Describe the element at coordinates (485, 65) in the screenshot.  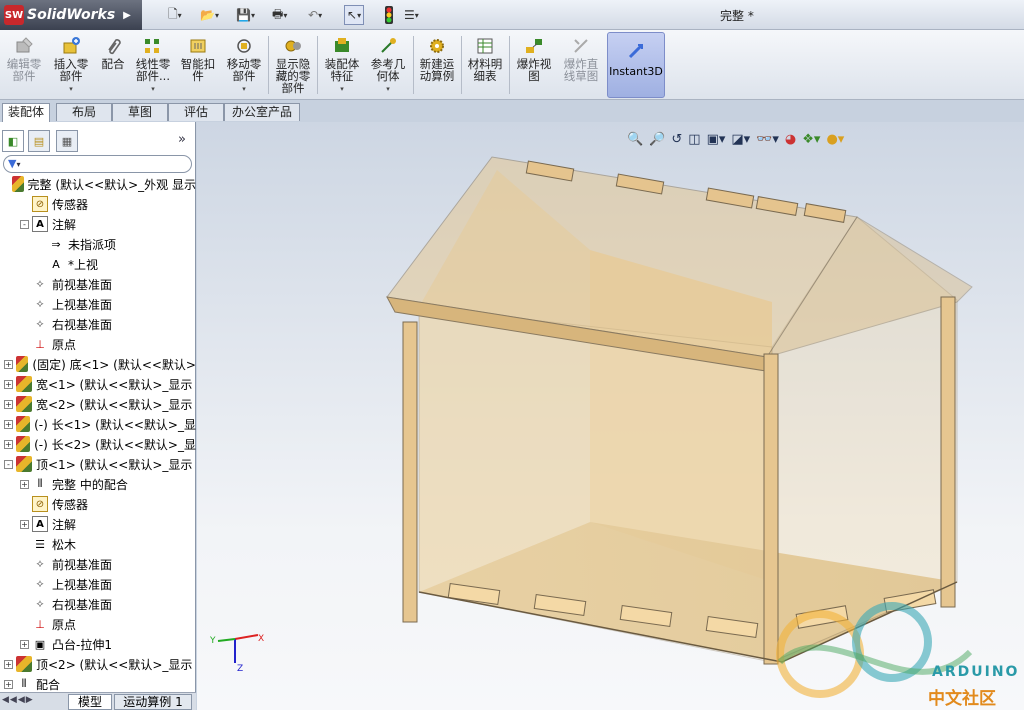
I see `bill-of-materials-button: 材料明 细表` at that location.